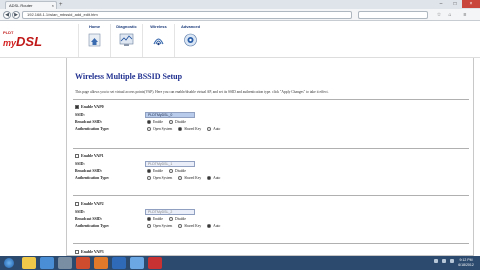 This screenshot has height=270, width=480. Describe the element at coordinates (240, 4) in the screenshot. I see `browser-tab-bar: ADSL Router × + – □ ×` at that location.